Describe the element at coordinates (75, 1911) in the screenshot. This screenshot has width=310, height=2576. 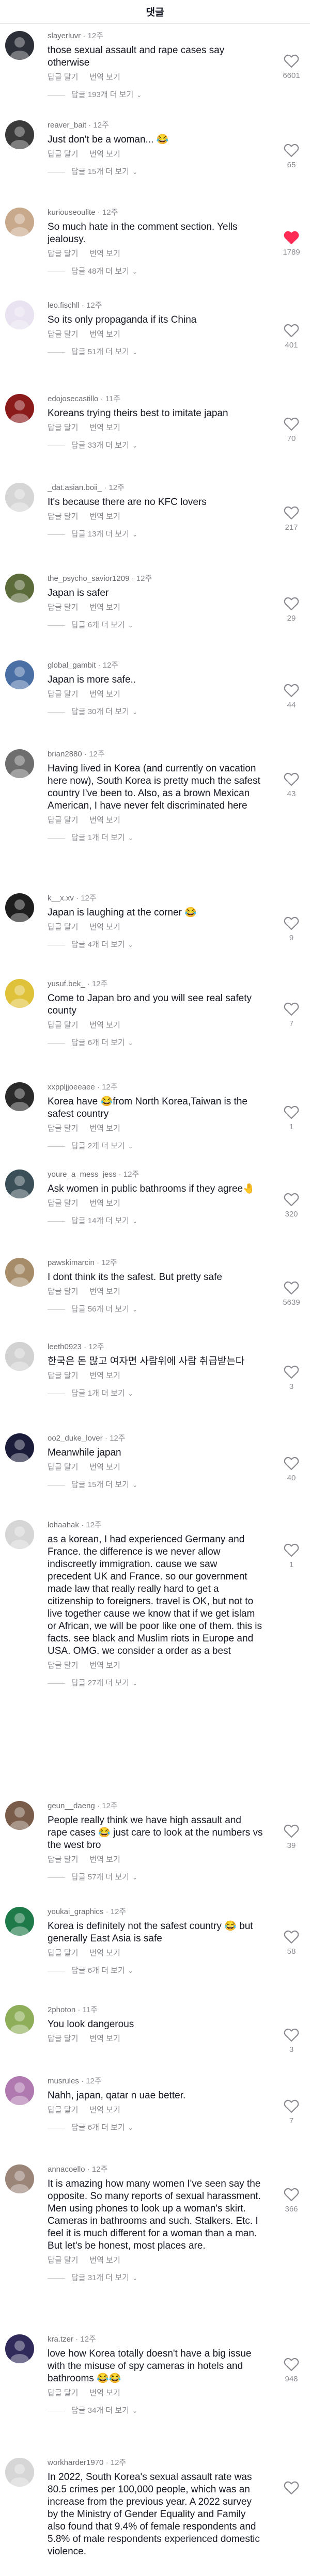
I see `comment-username: youkai_graphics` at that location.